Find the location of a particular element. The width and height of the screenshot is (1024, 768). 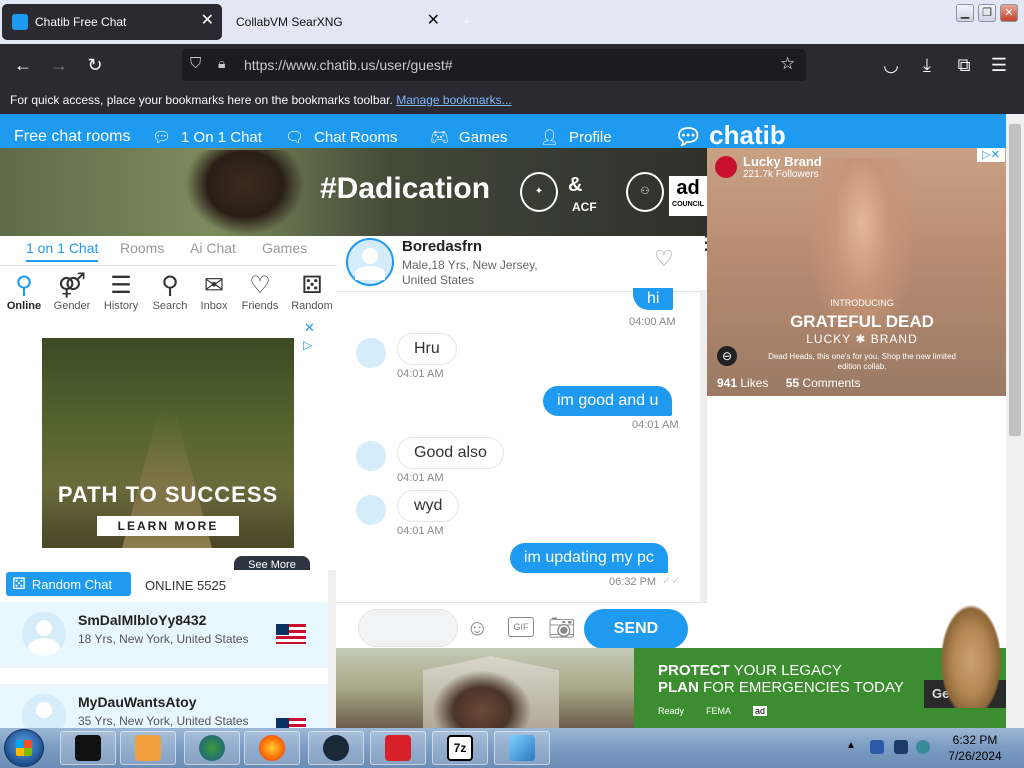

add-friend-heart-icon: ♡ is located at coordinates (664, 259).